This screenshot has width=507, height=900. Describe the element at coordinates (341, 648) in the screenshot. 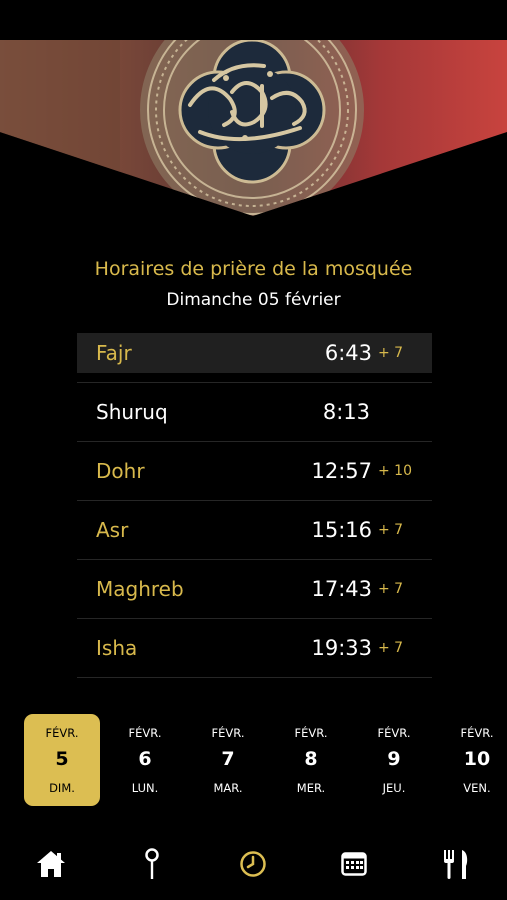

I see `prayer-time: 19:33` at that location.